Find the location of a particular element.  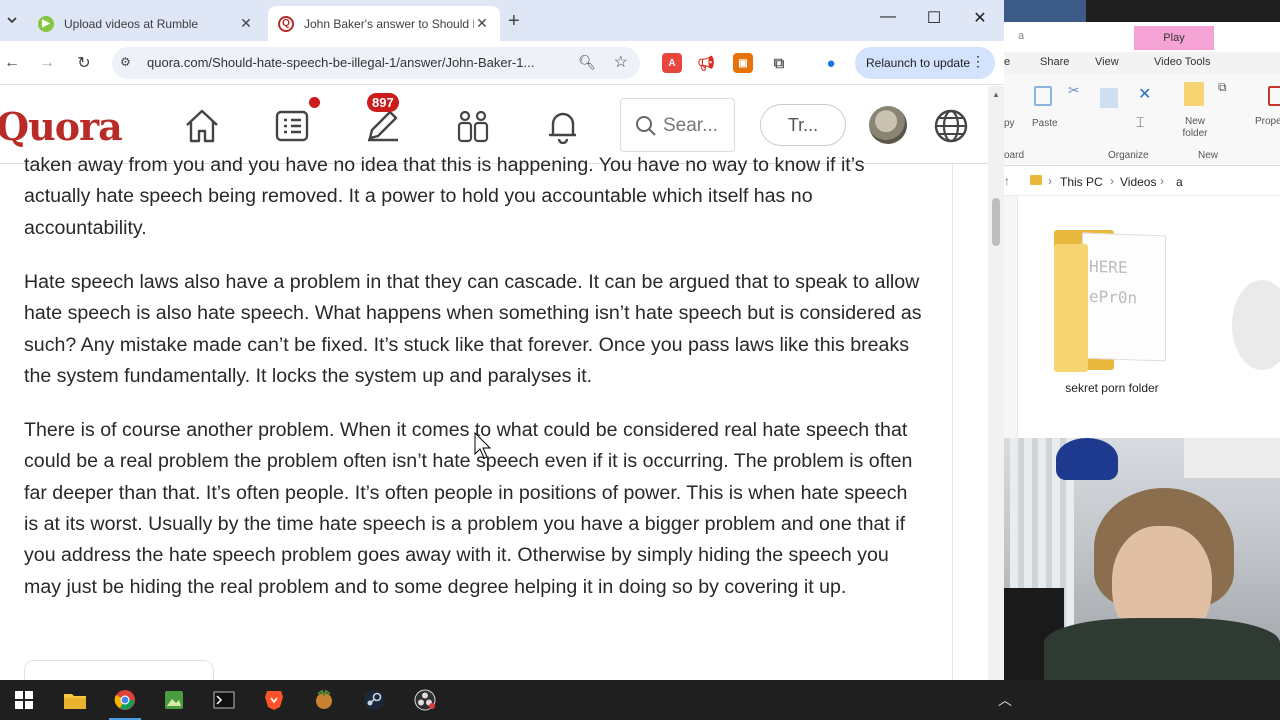

steam-icon is located at coordinates (374, 700).